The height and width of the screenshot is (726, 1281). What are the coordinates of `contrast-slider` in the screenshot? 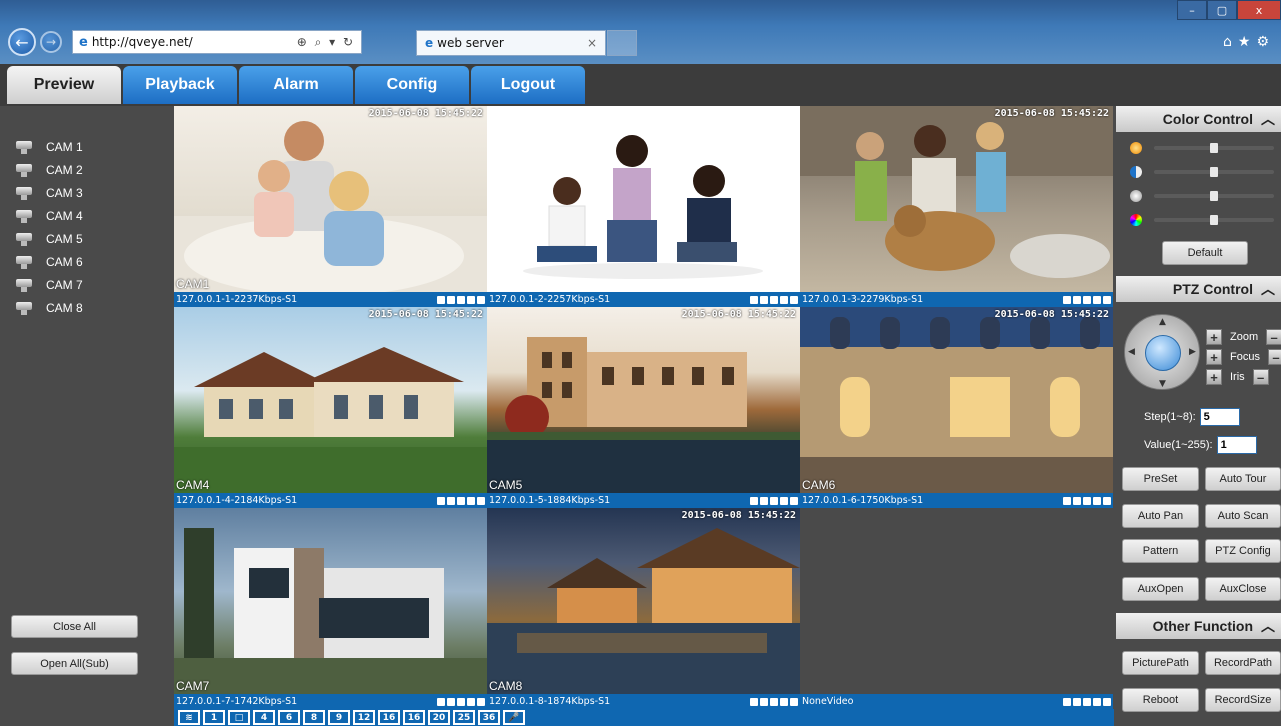 It's located at (1205, 172).